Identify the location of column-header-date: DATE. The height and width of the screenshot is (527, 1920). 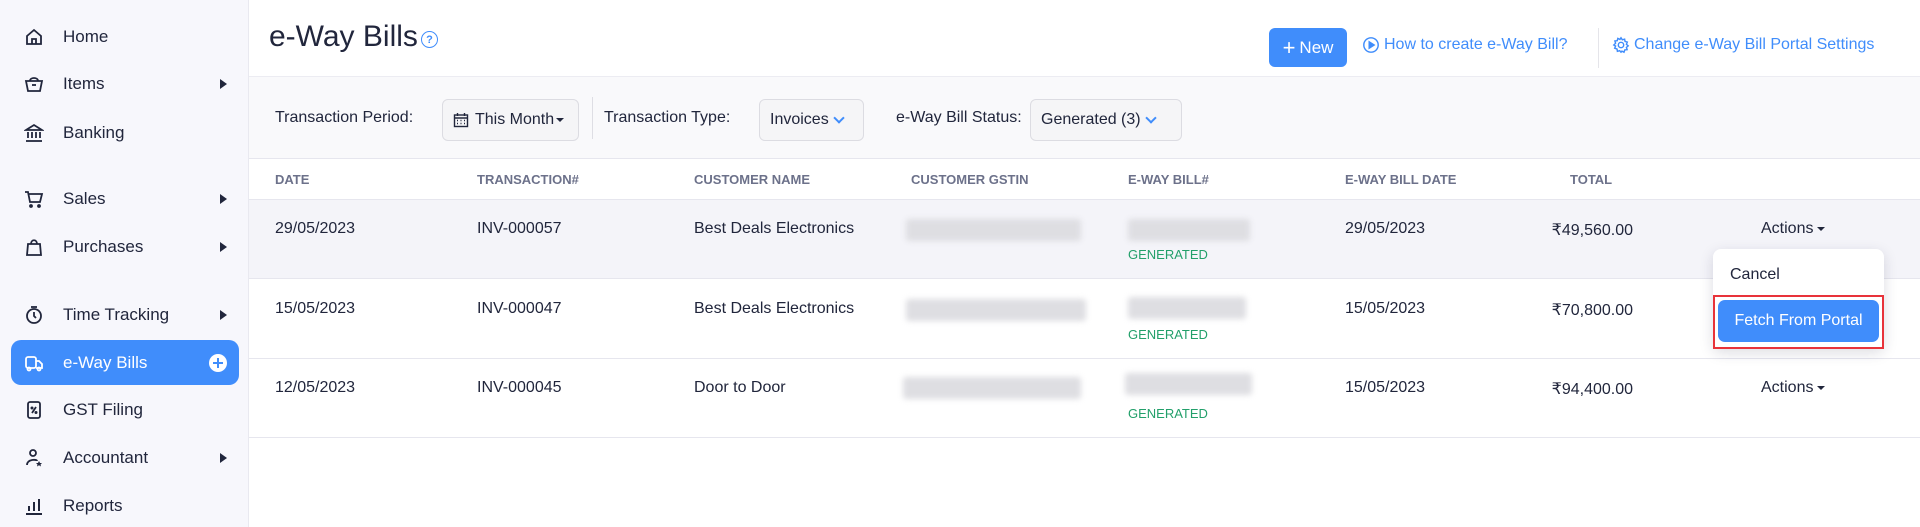
(292, 179).